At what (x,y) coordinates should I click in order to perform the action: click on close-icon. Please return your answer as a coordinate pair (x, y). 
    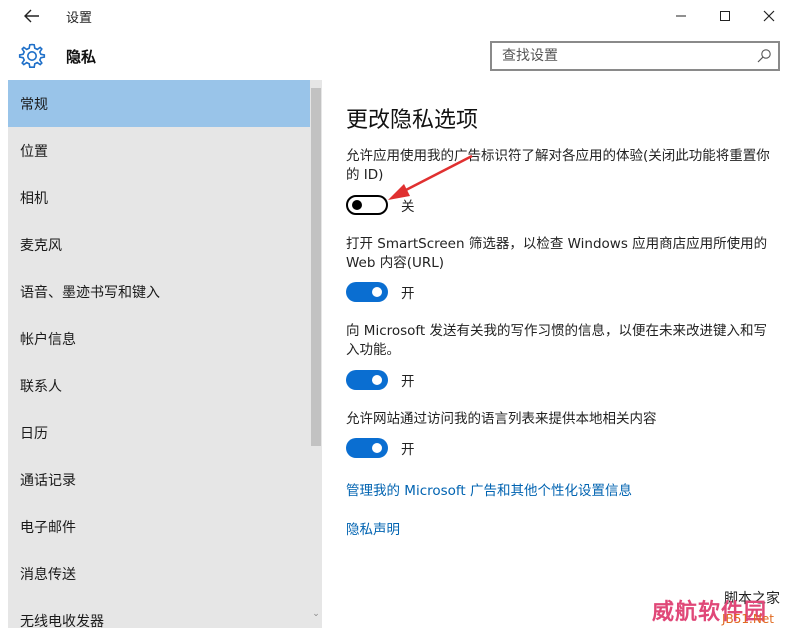
    Looking at the image, I should click on (769, 16).